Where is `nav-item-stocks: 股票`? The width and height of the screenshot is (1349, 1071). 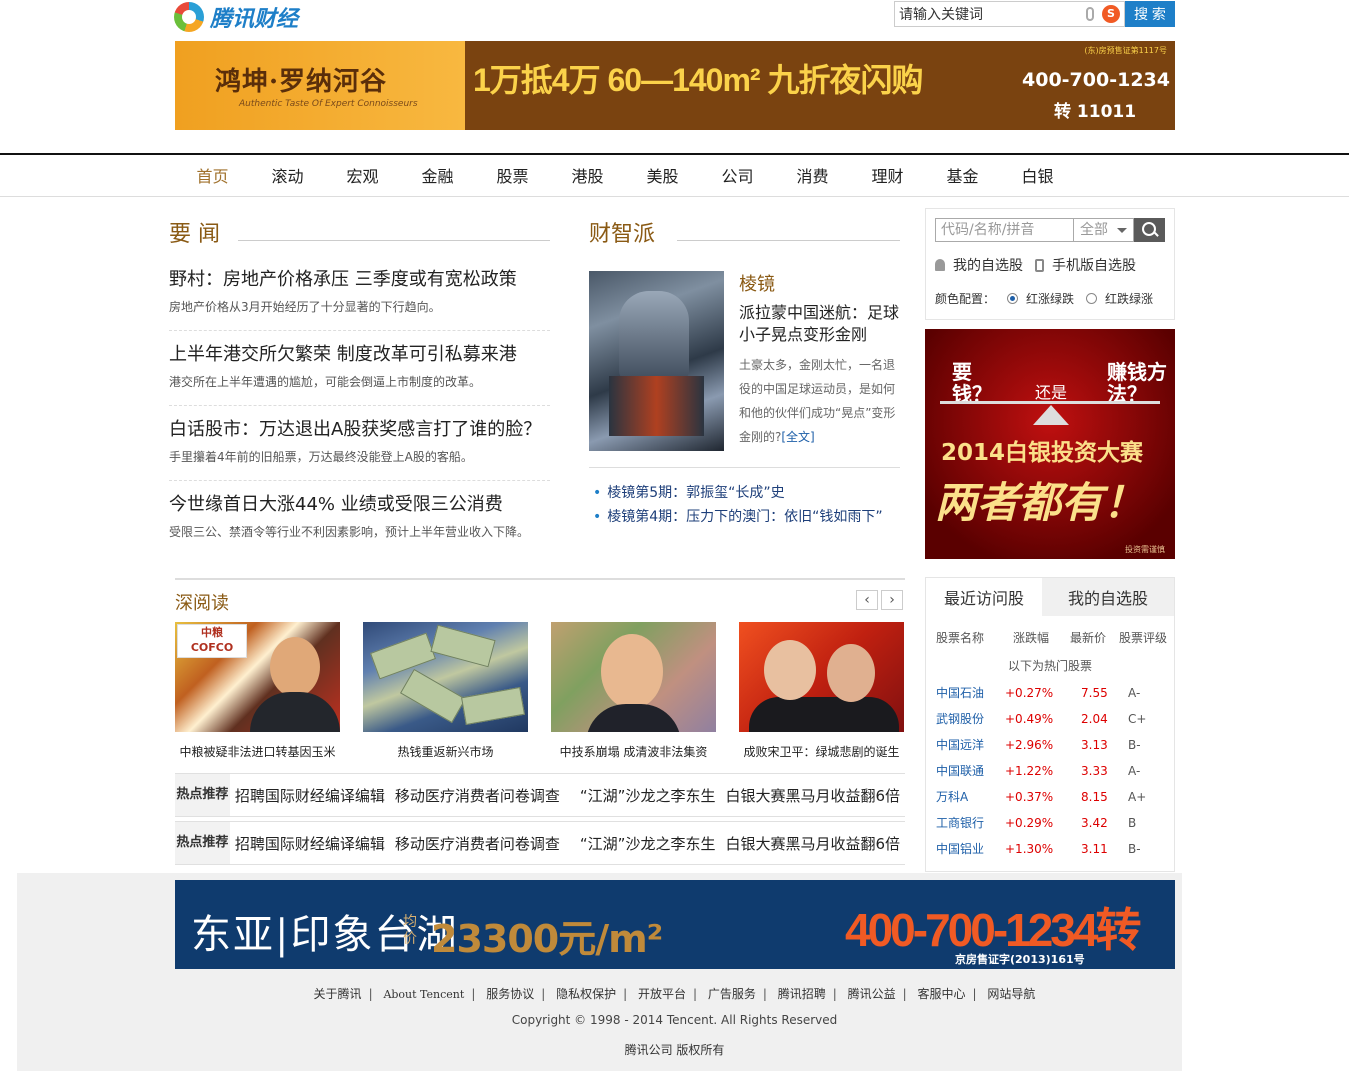
nav-item-stocks: 股票 is located at coordinates (512, 176).